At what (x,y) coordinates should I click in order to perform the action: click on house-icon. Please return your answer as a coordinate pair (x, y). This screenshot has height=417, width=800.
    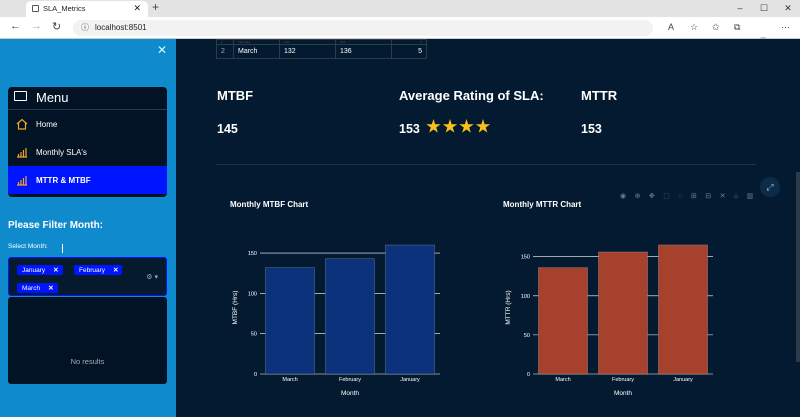
    Looking at the image, I should click on (22, 124).